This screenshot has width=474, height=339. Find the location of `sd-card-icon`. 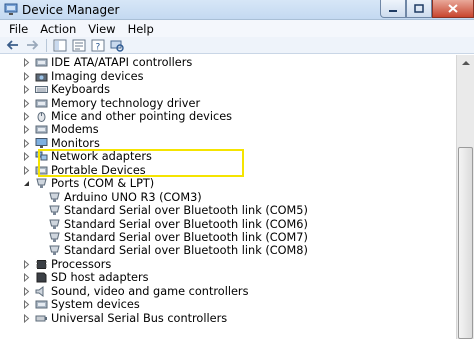

sd-card-icon is located at coordinates (41, 277).